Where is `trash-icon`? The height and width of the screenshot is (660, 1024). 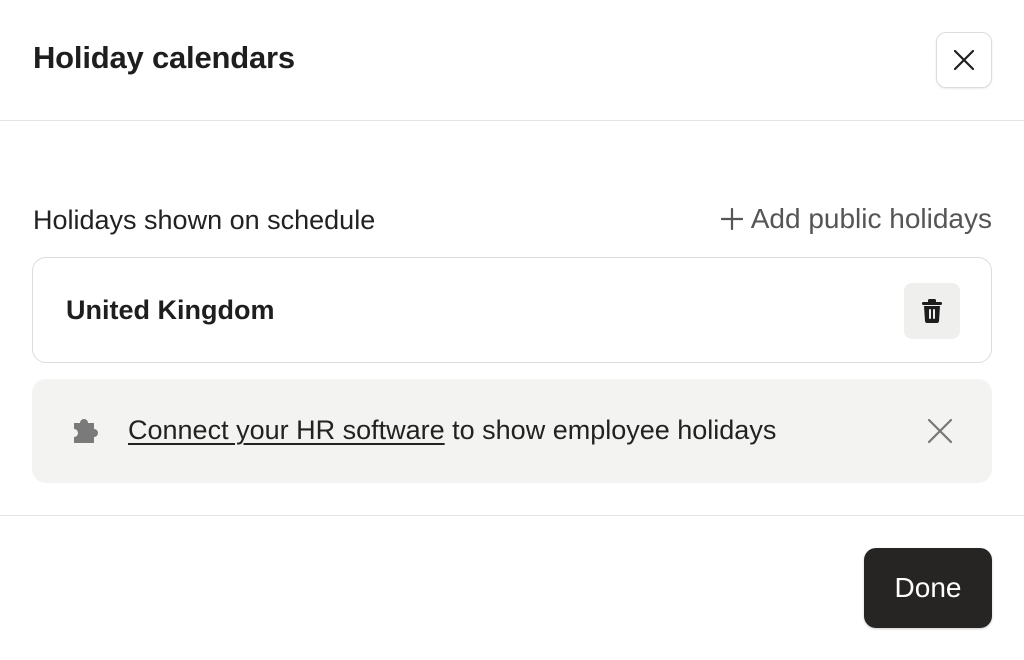 trash-icon is located at coordinates (932, 311).